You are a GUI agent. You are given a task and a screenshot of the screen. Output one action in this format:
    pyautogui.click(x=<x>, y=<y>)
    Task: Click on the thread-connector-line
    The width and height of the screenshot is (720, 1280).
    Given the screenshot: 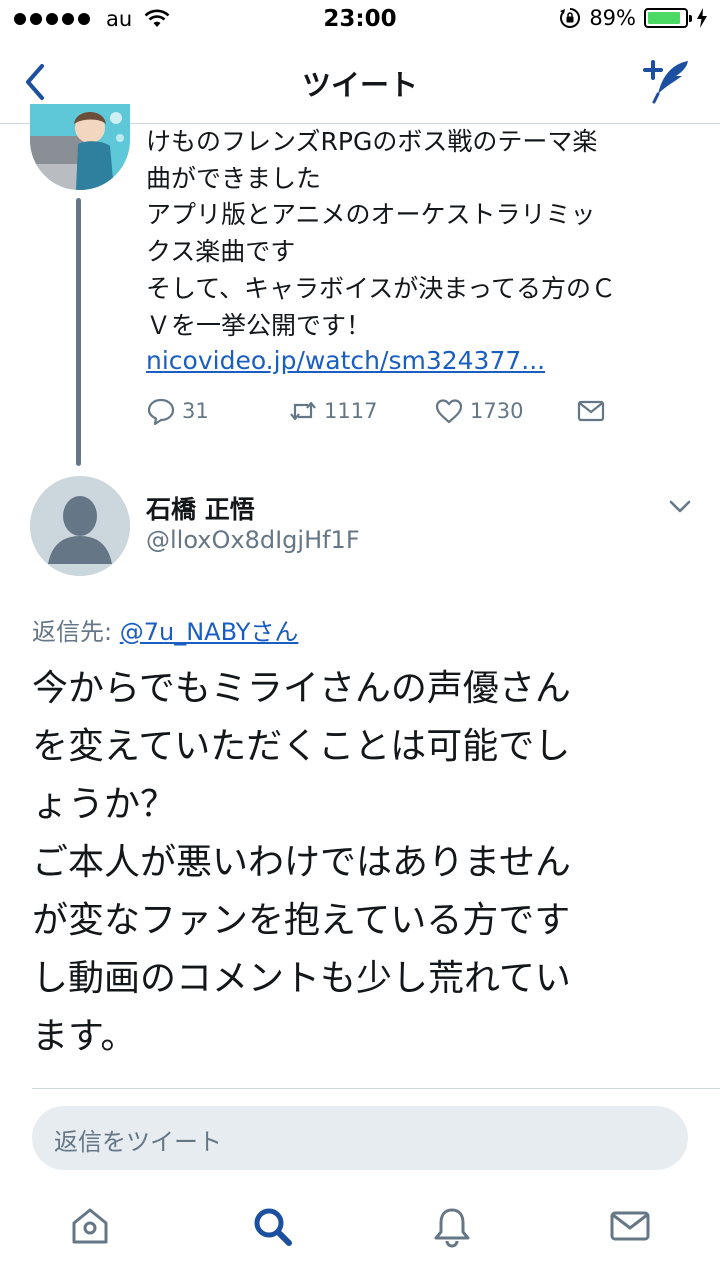 What is the action you would take?
    pyautogui.click(x=78, y=332)
    